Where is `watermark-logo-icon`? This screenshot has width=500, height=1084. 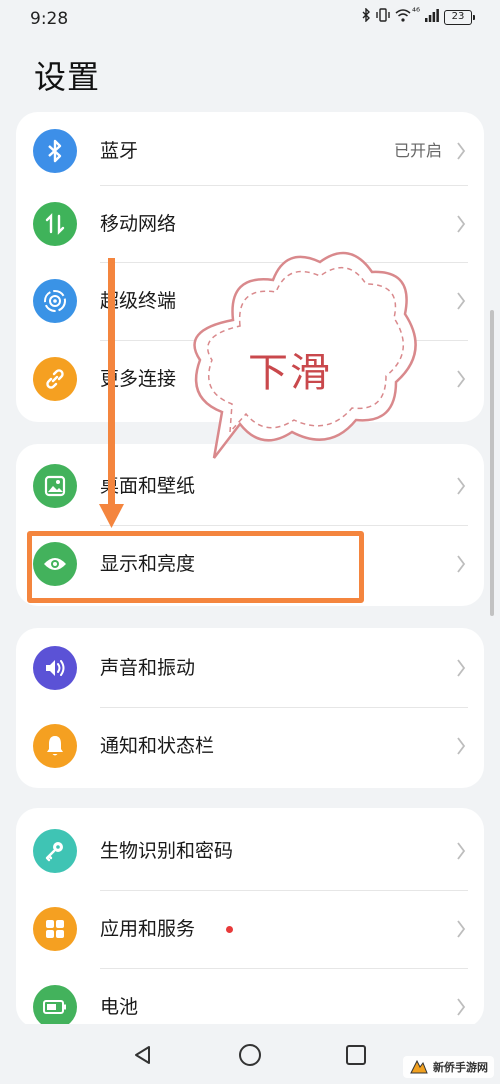
watermark-logo-icon is located at coordinates (419, 1066).